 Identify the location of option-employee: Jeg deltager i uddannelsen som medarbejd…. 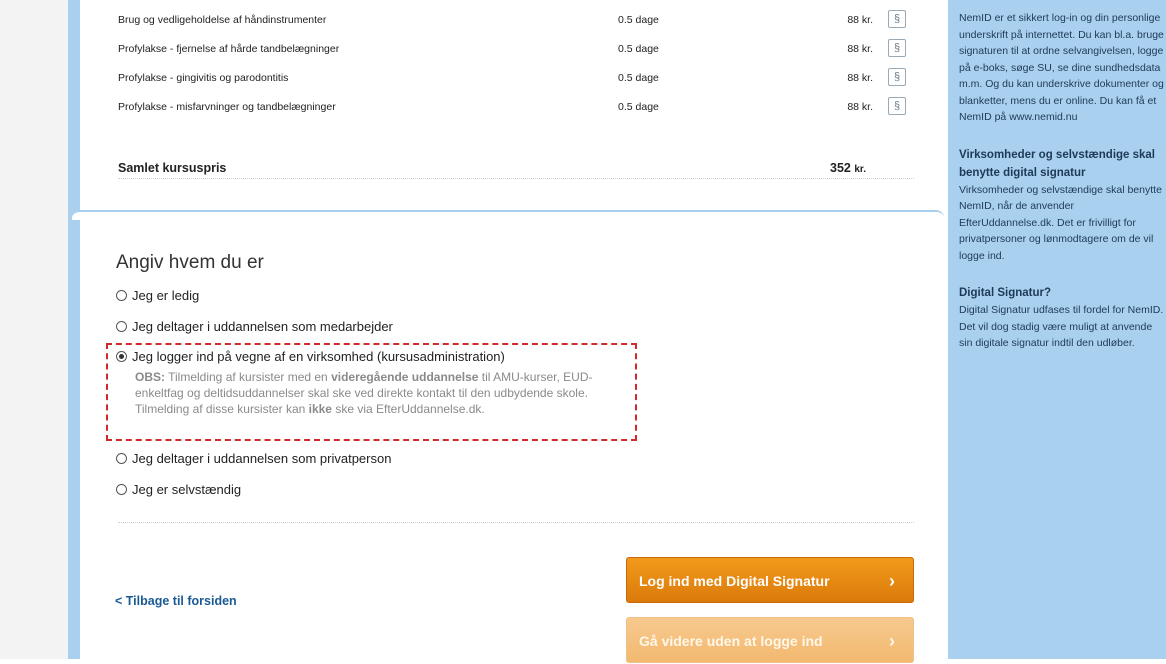
(254, 326).